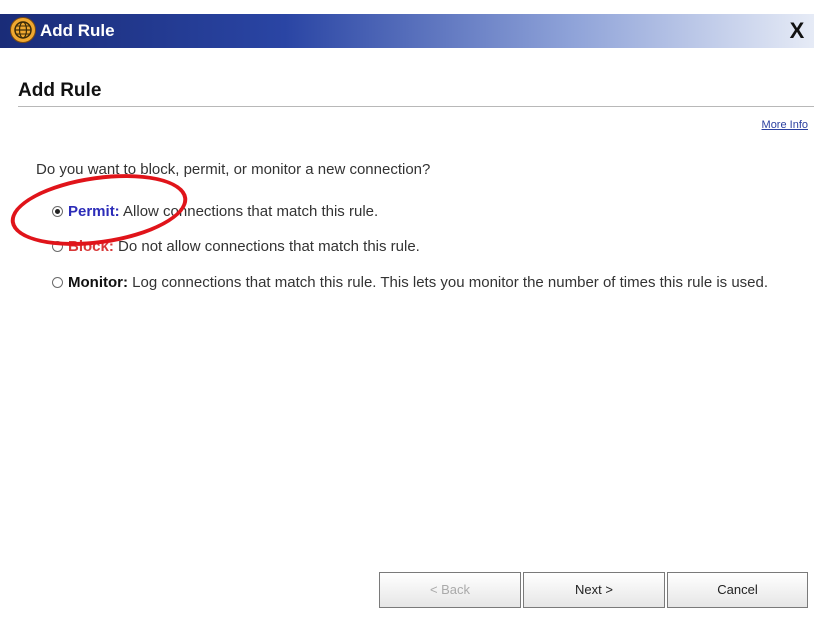 Image resolution: width=814 pixels, height=622 pixels. What do you see at coordinates (407, 31) in the screenshot?
I see `title-bar: Add Rule X` at bounding box center [407, 31].